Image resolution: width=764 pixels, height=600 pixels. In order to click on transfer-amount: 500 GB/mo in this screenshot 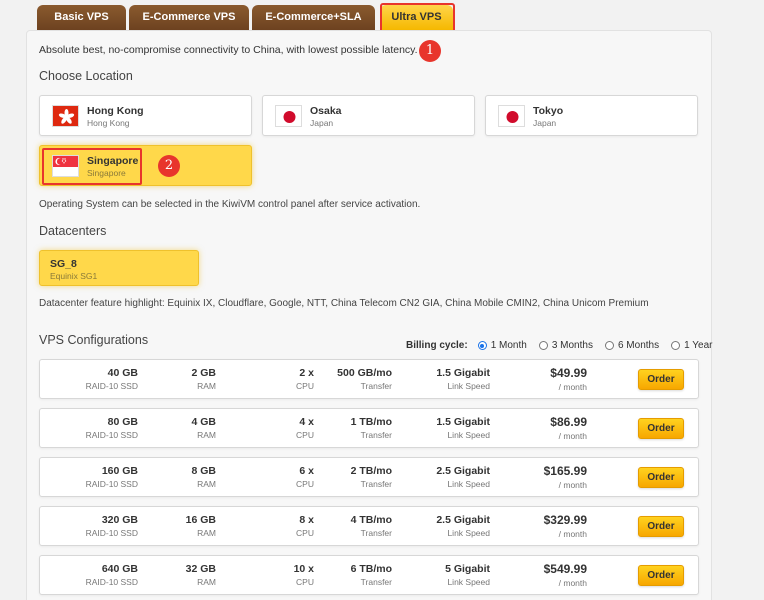, I will do `click(364, 373)`.